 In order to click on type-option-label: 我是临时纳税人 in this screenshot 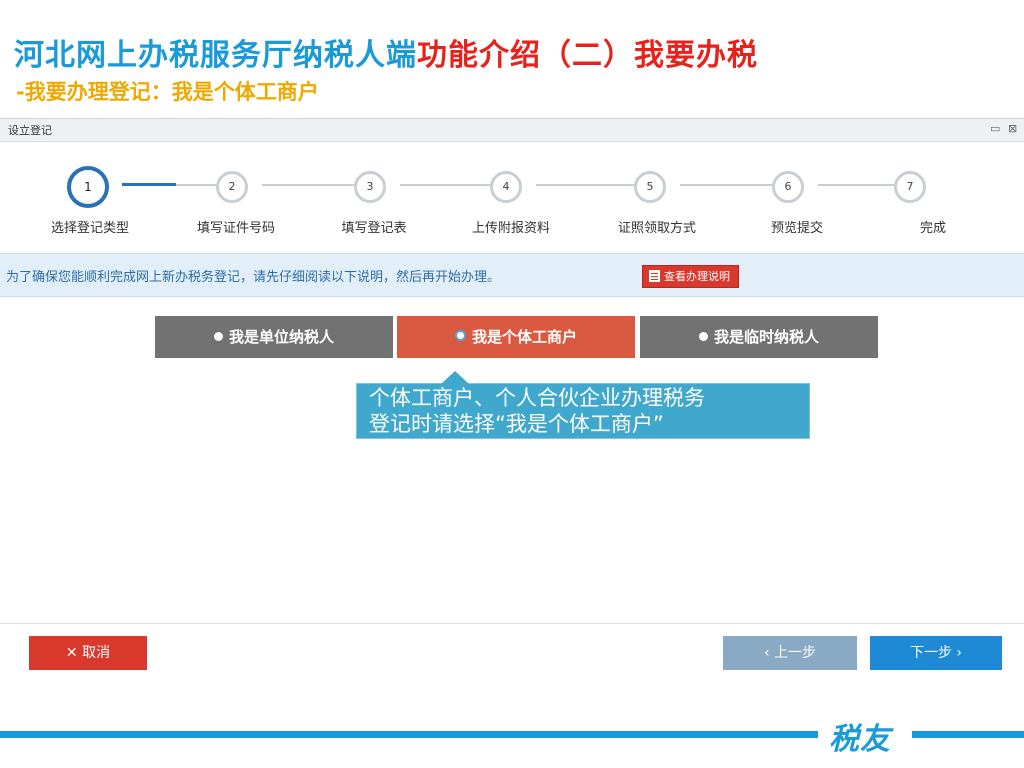, I will do `click(766, 337)`.